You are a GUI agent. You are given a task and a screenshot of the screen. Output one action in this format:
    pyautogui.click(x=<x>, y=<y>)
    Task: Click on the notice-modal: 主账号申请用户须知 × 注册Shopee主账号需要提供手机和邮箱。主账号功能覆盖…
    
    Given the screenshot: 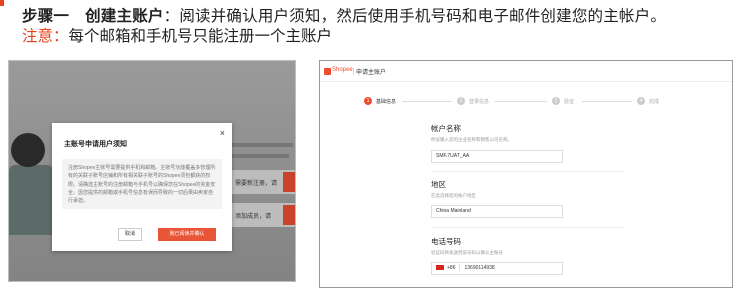 What is the action you would take?
    pyautogui.click(x=142, y=187)
    